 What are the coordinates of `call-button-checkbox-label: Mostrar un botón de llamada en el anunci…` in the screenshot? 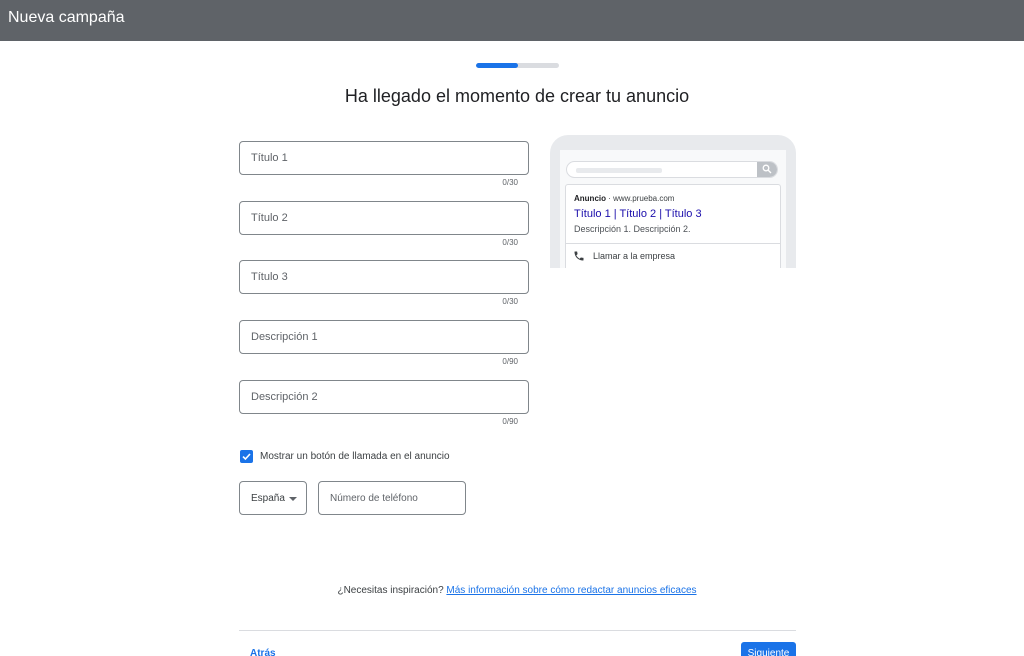 It's located at (355, 456).